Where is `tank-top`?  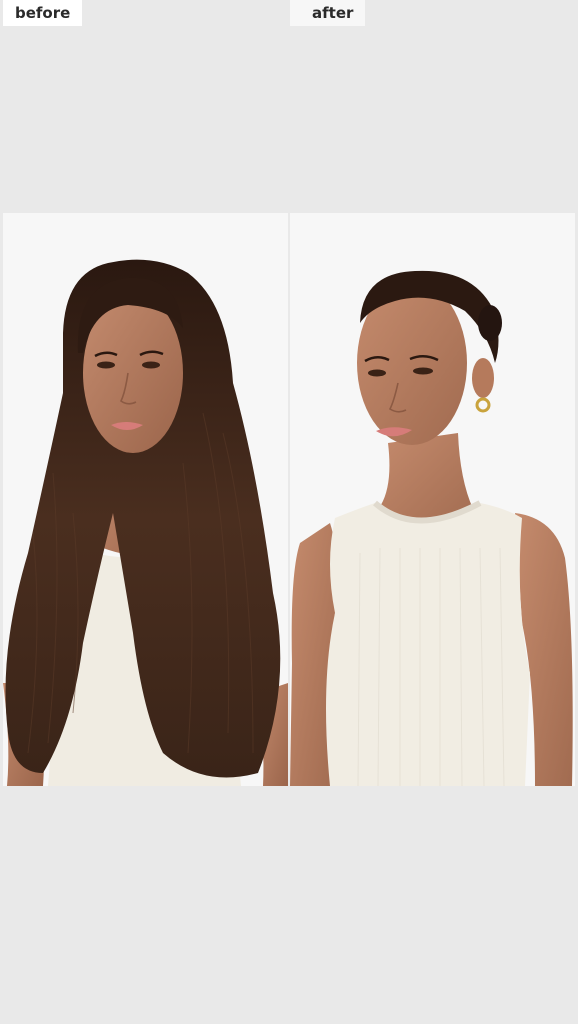
tank-top is located at coordinates (428, 644).